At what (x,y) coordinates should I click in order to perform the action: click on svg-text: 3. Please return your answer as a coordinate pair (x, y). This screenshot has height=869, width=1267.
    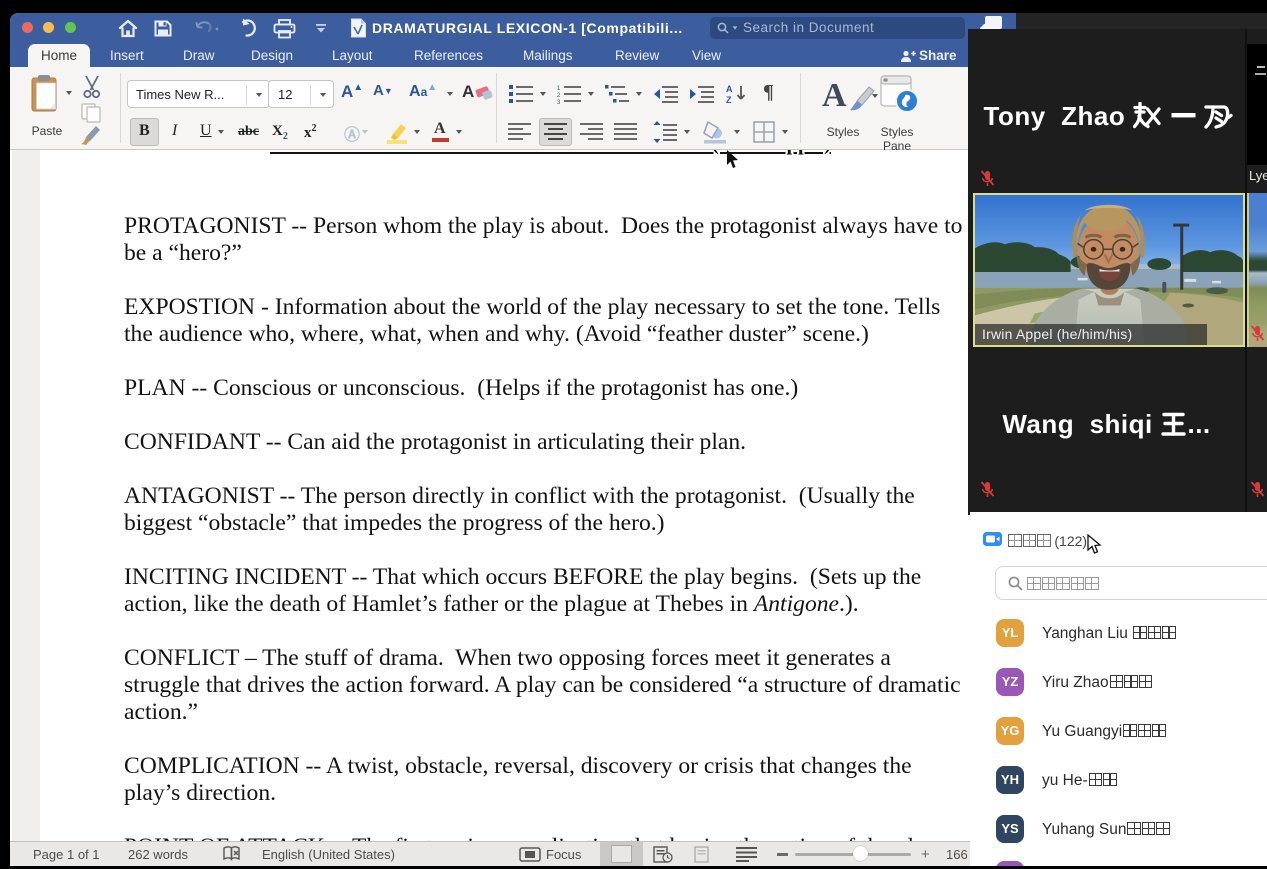
    Looking at the image, I should click on (559, 102).